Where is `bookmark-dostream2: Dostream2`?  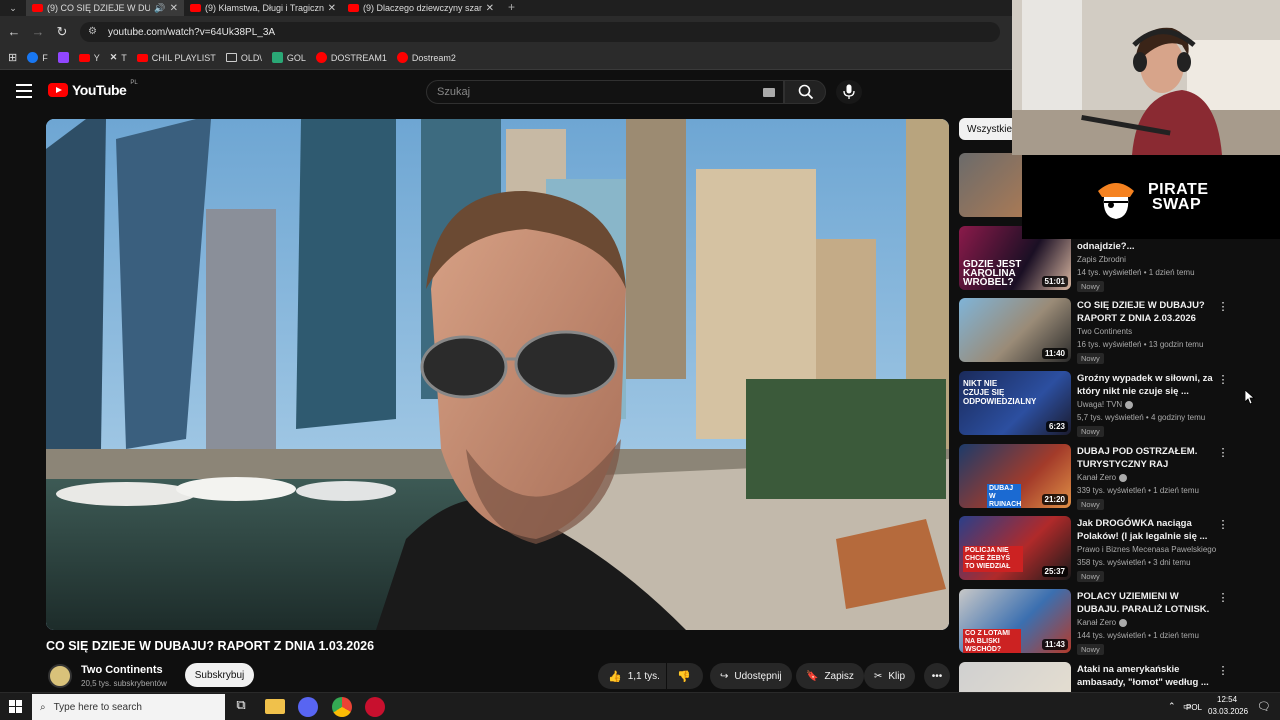 bookmark-dostream2: Dostream2 is located at coordinates (426, 57).